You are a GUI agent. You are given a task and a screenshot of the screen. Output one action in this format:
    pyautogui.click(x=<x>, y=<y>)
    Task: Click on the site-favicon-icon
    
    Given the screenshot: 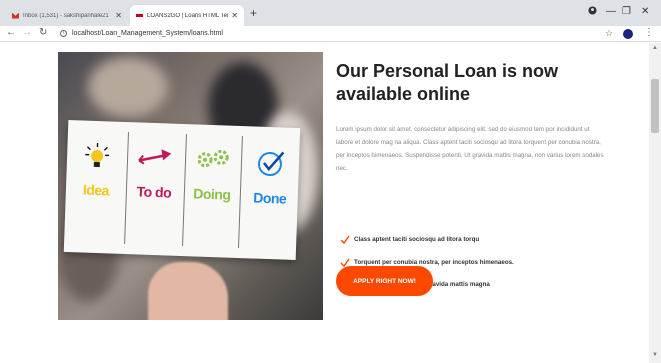 What is the action you would take?
    pyautogui.click(x=139, y=15)
    